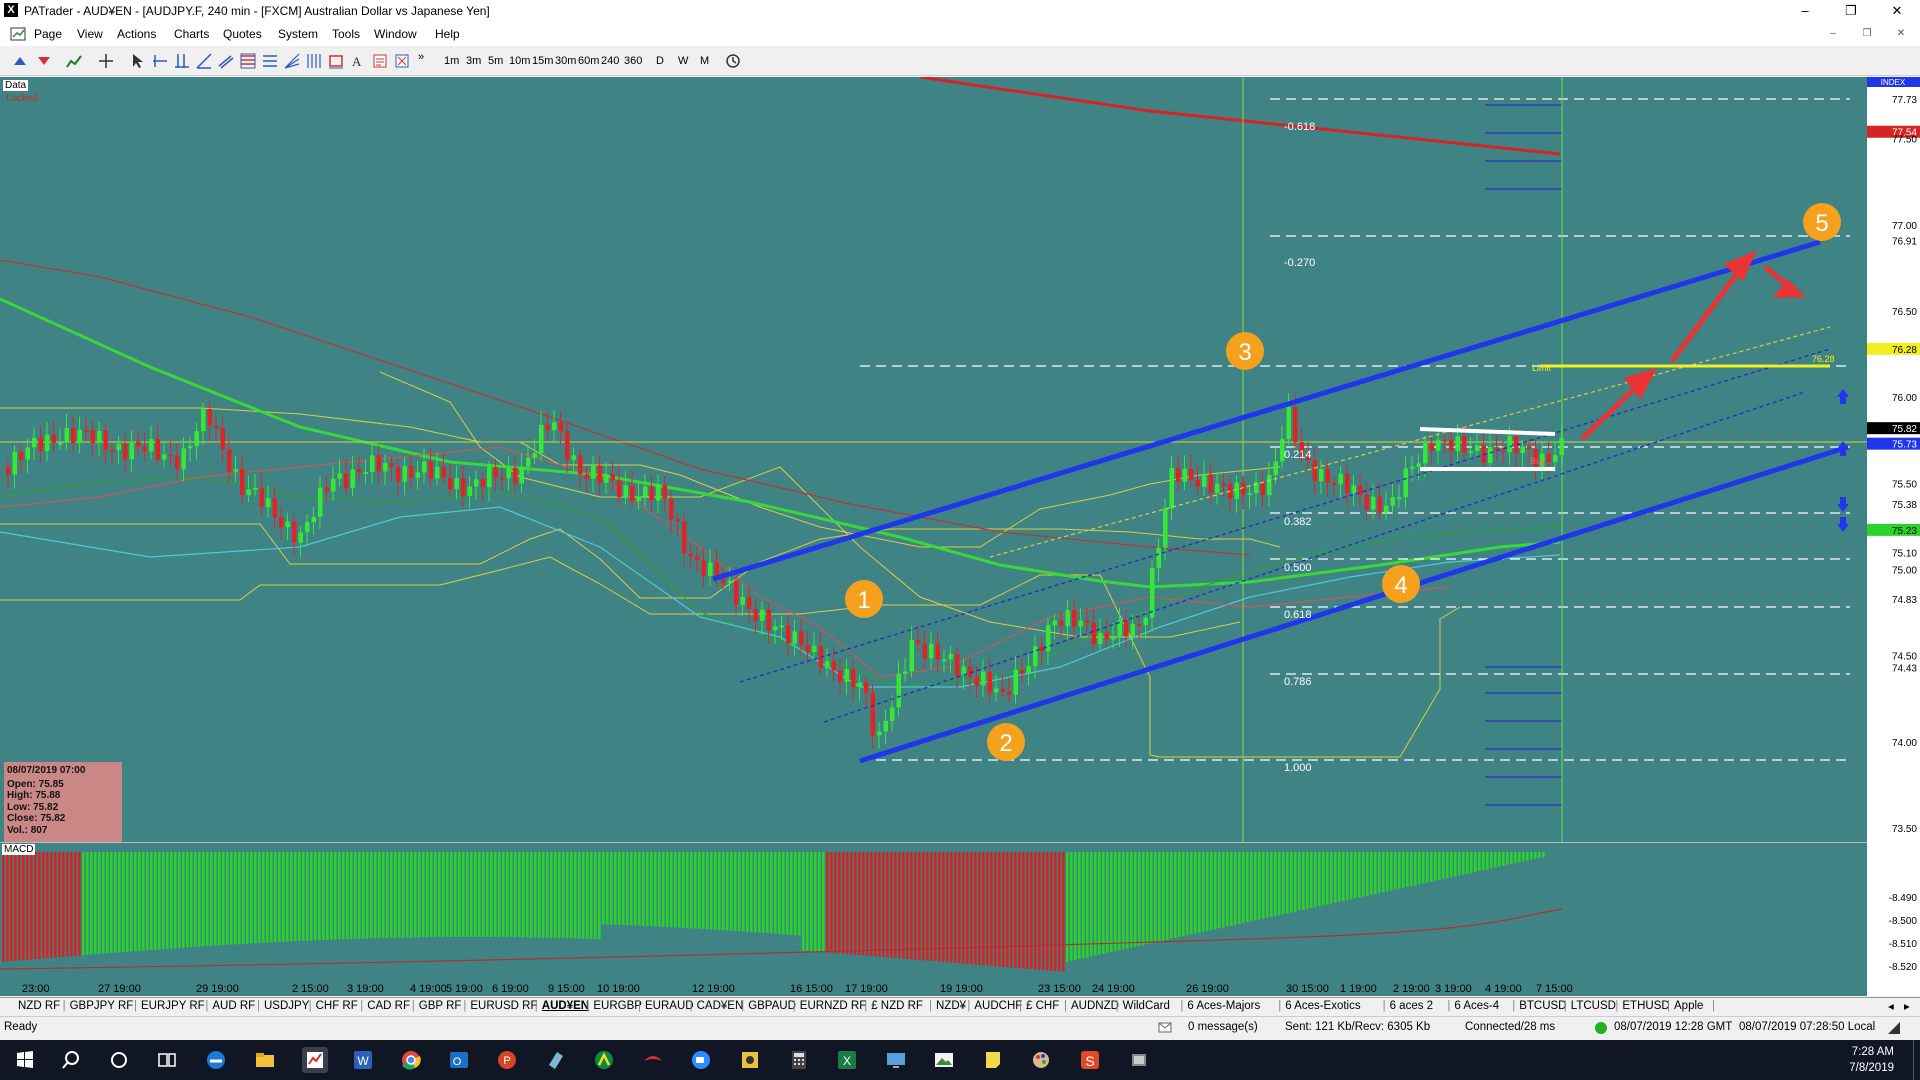  What do you see at coordinates (993, 1060) in the screenshot?
I see `sticky-notes-icon` at bounding box center [993, 1060].